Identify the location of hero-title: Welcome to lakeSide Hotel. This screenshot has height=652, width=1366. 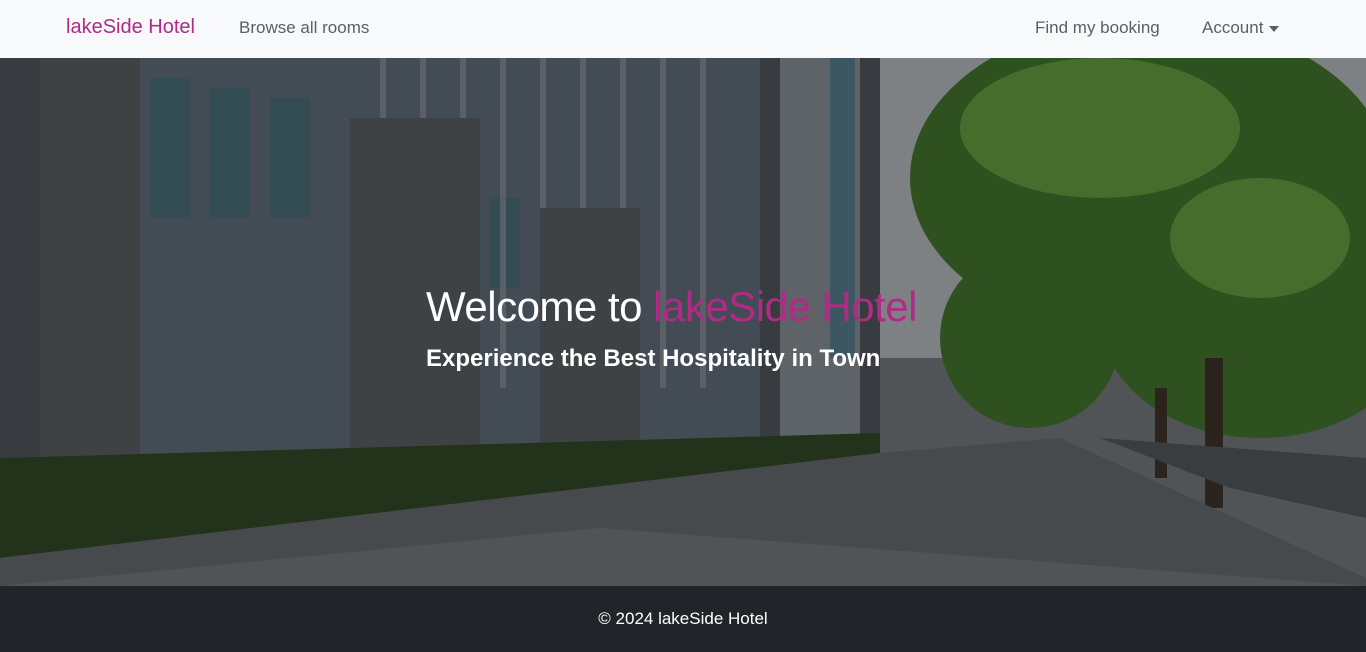
(671, 307).